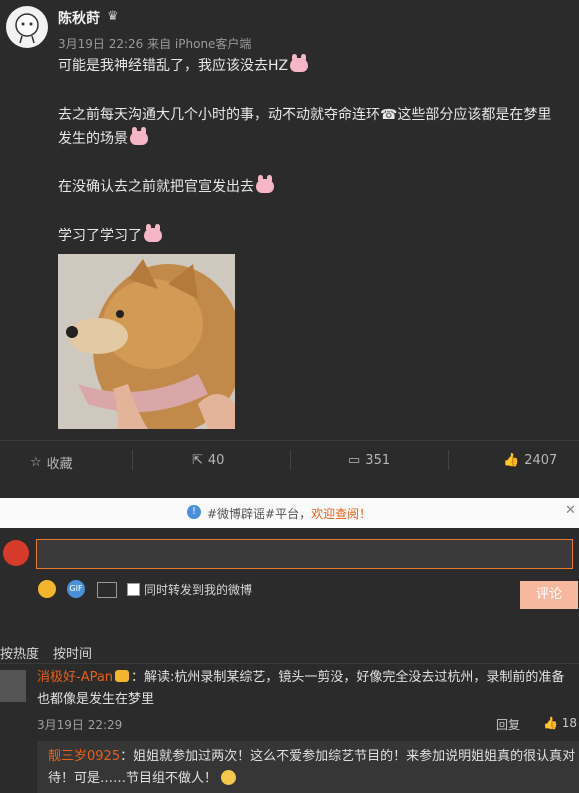 Image resolution: width=579 pixels, height=793 pixels. Describe the element at coordinates (508, 724) in the screenshot. I see `reply-button: 回复` at that location.